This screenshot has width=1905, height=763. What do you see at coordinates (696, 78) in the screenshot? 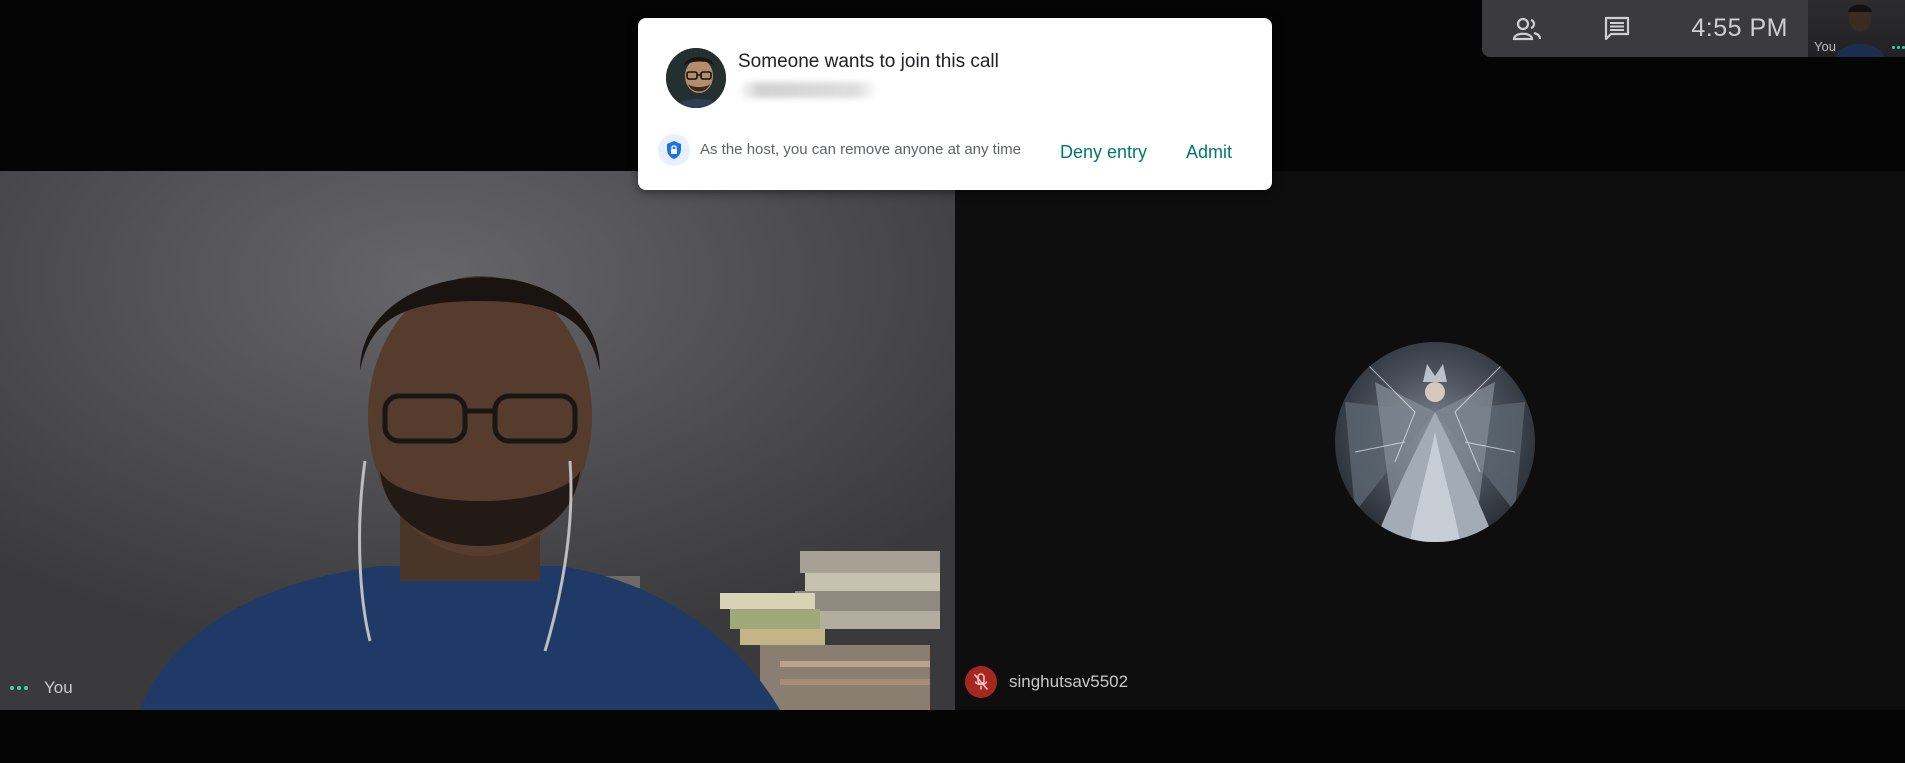
I see `requester-avatar` at bounding box center [696, 78].